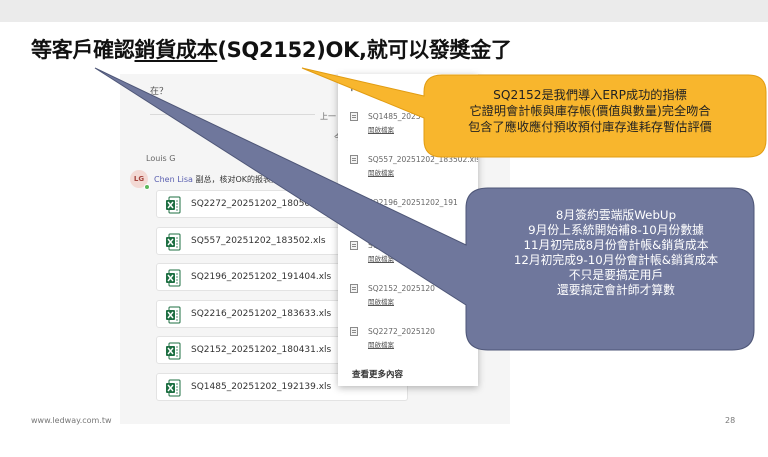  I want to click on orange-line: 它證明會計帳與庫存帳(價值與數量)完全吻合, so click(590, 111).